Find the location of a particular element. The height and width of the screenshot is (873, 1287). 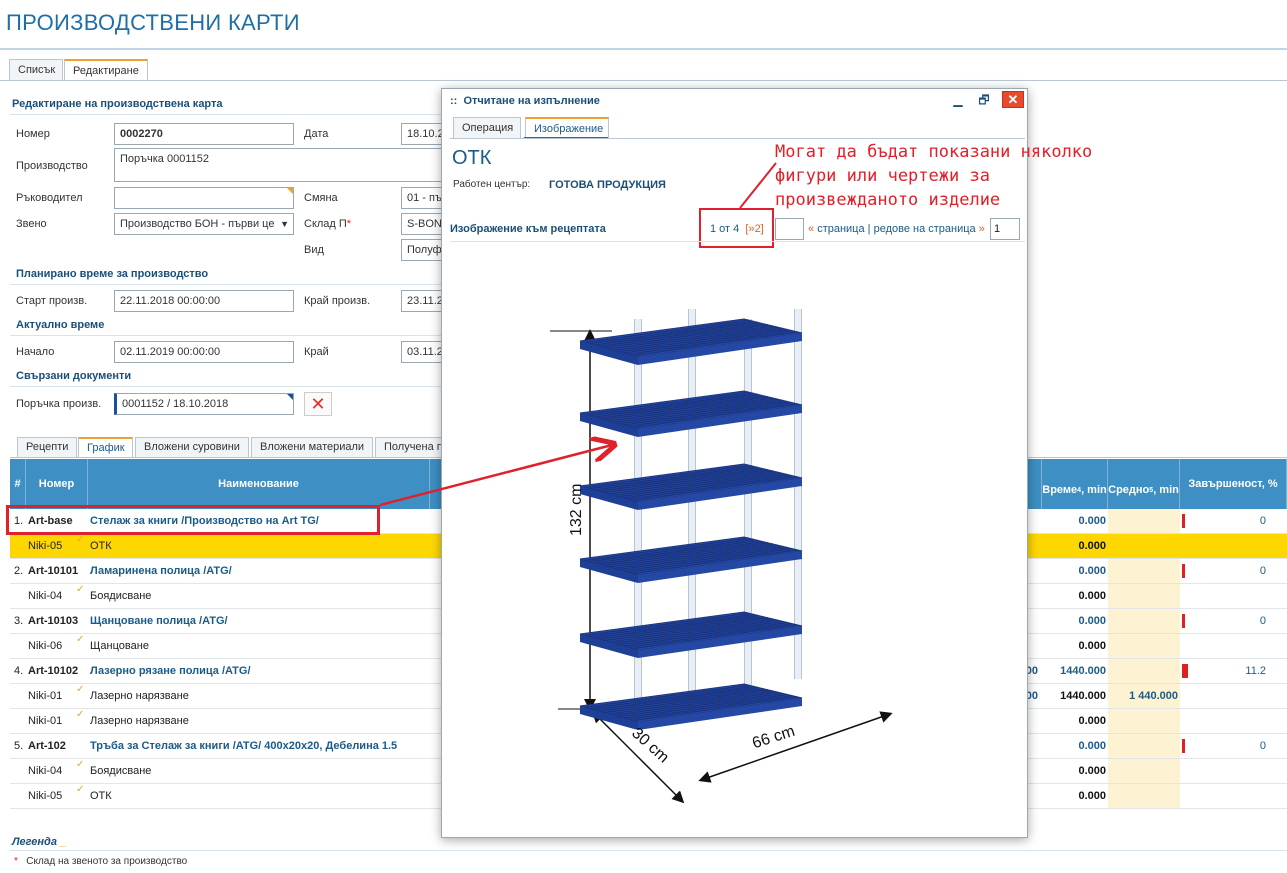

actual-start-label: Начало is located at coordinates (35, 352).